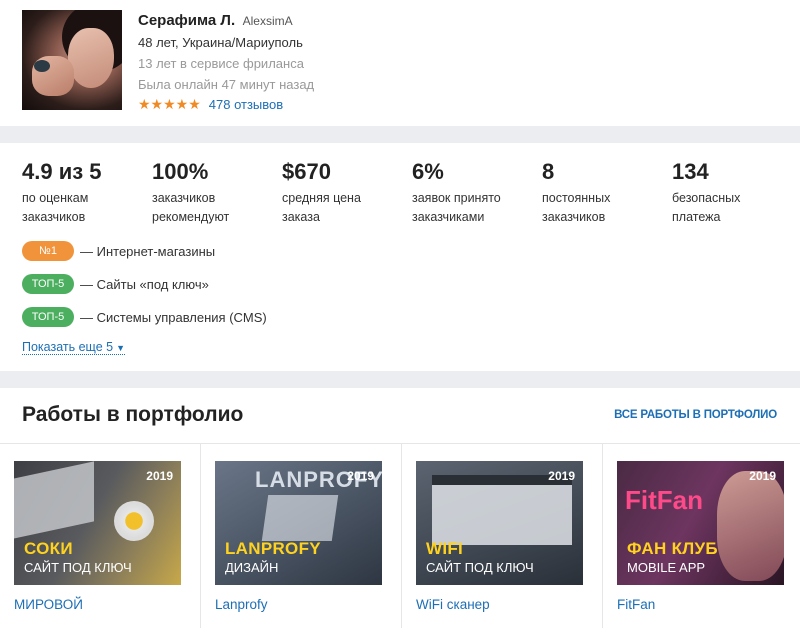  I want to click on photo-image, so click(750, 526).